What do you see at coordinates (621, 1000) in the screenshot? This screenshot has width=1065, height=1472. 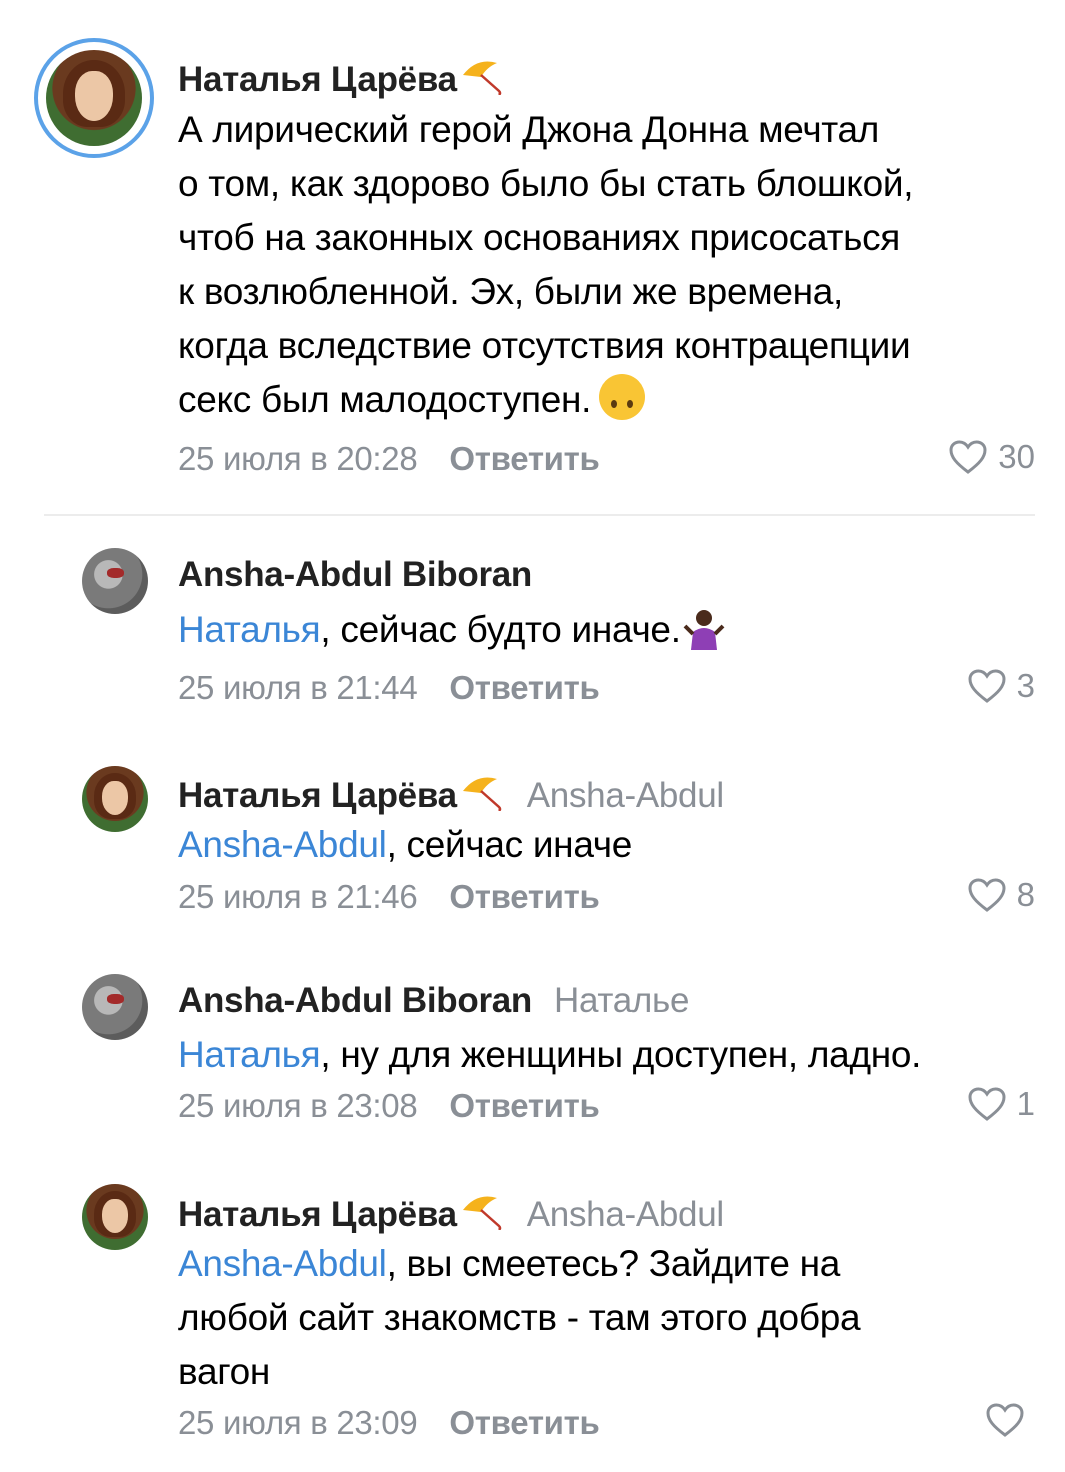 I see `reply-to-name: Наталье` at bounding box center [621, 1000].